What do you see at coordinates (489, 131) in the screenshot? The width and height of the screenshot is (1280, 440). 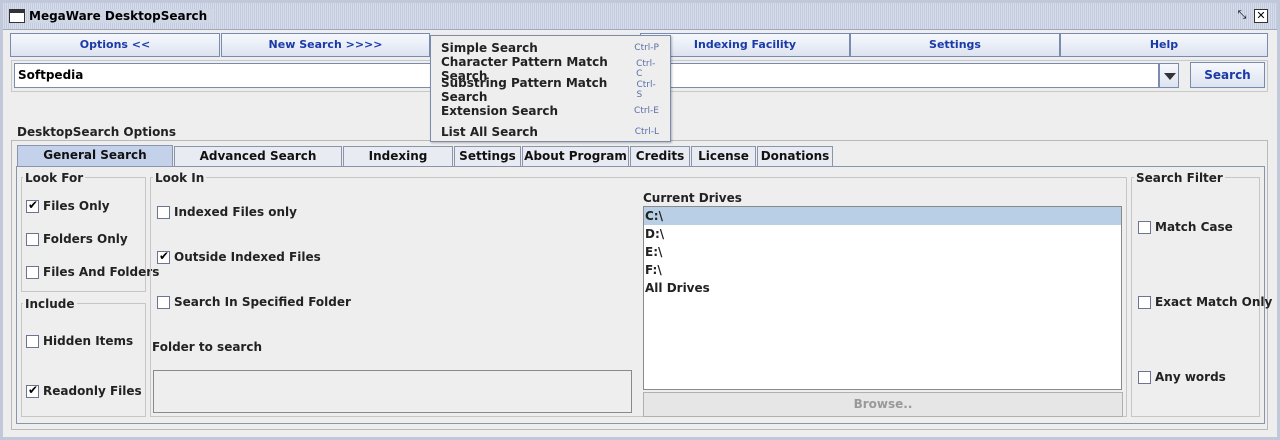 I see `menu-item-label: List All Search` at bounding box center [489, 131].